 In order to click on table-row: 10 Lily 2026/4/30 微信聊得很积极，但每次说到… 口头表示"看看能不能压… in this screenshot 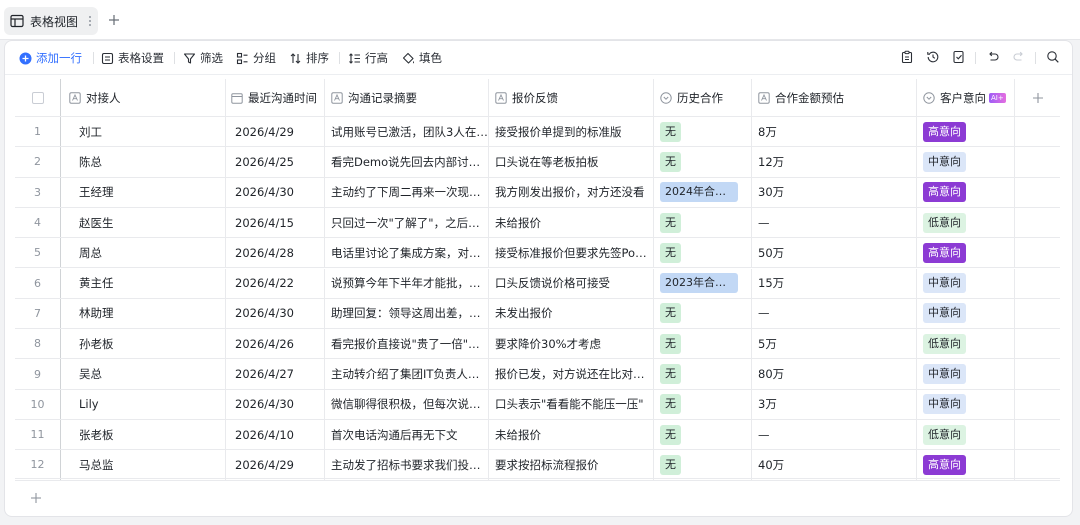, I will do `click(537, 404)`.